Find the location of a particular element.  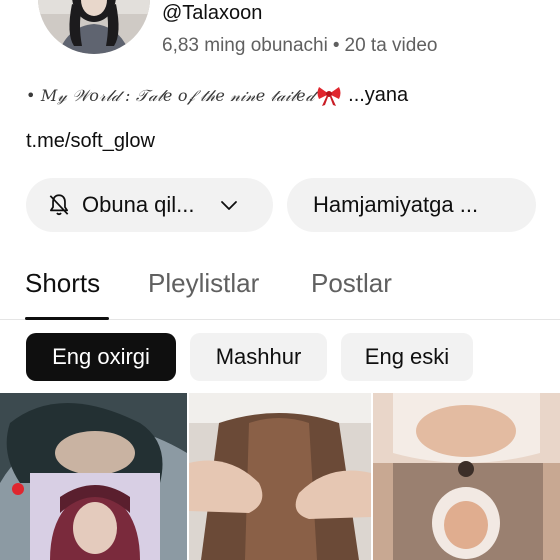

subscriber-count: 6,83 ming obunachi is located at coordinates (245, 45).